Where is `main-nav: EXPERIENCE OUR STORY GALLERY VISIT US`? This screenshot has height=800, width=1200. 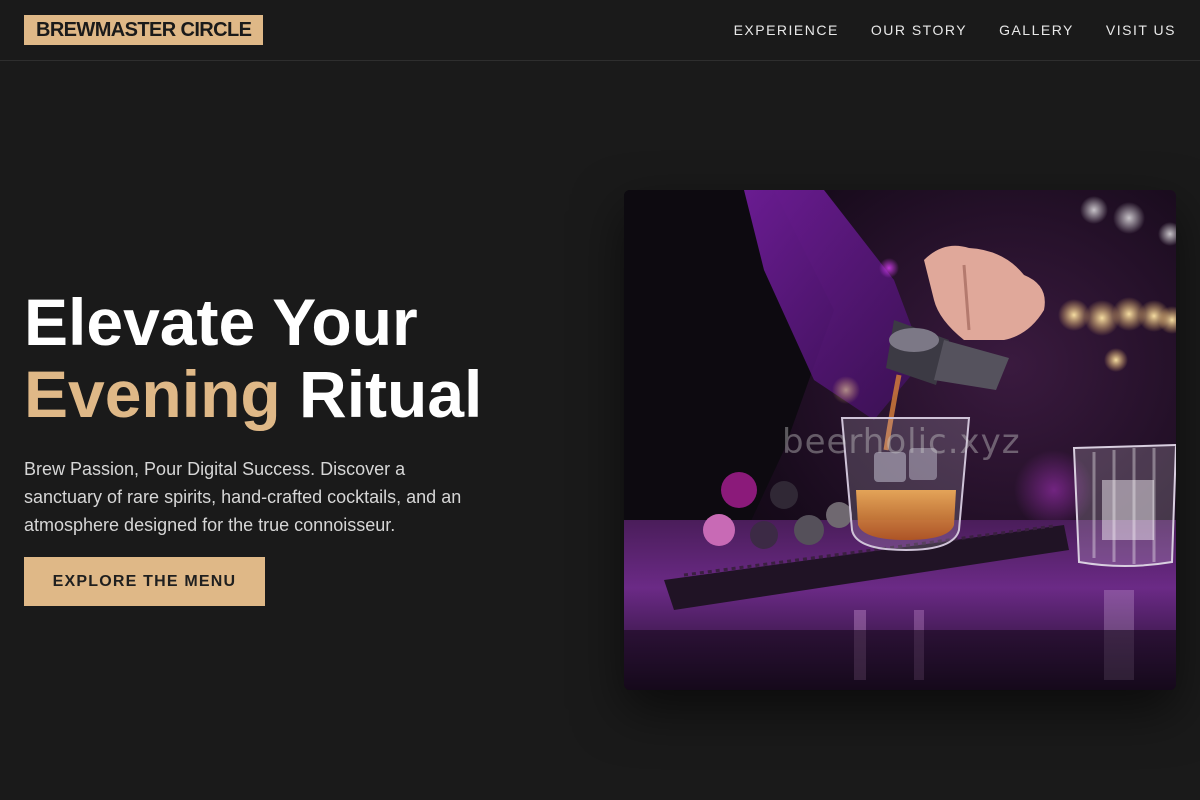
main-nav: EXPERIENCE OUR STORY GALLERY VISIT US is located at coordinates (955, 30).